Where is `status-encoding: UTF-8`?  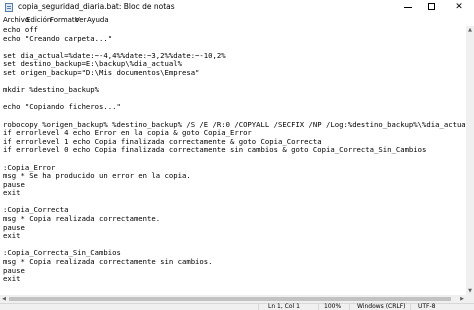 status-encoding: UTF-8 is located at coordinates (427, 306).